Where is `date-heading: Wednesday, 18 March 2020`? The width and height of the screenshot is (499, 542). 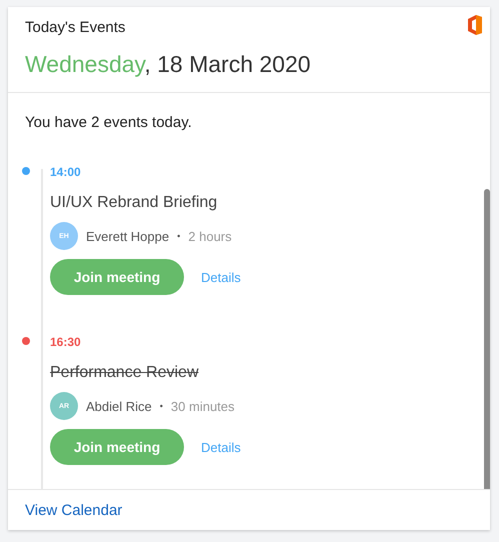
date-heading: Wednesday, 18 March 2020 is located at coordinates (168, 64).